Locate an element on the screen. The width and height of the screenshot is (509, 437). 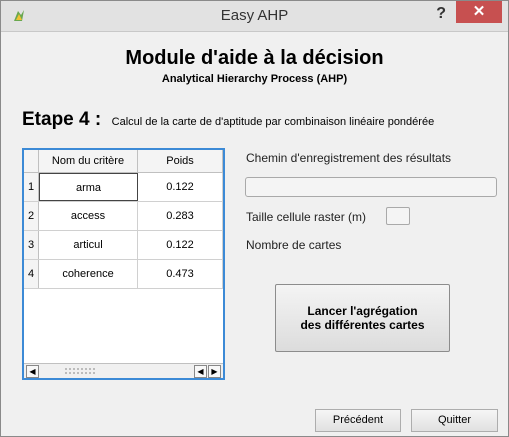
module-subtitle: Analytical Hierarchy Process (AHP) is located at coordinates (254, 79).